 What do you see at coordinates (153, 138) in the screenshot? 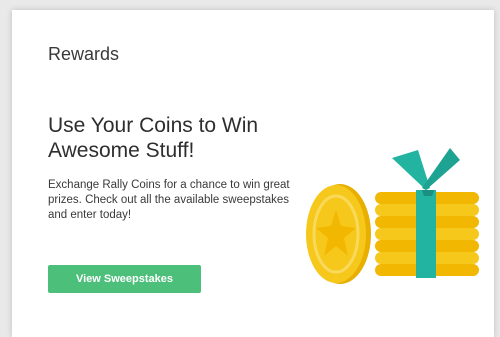
I see `headline: Use Your Coins to Win Awesome Stuff!` at bounding box center [153, 138].